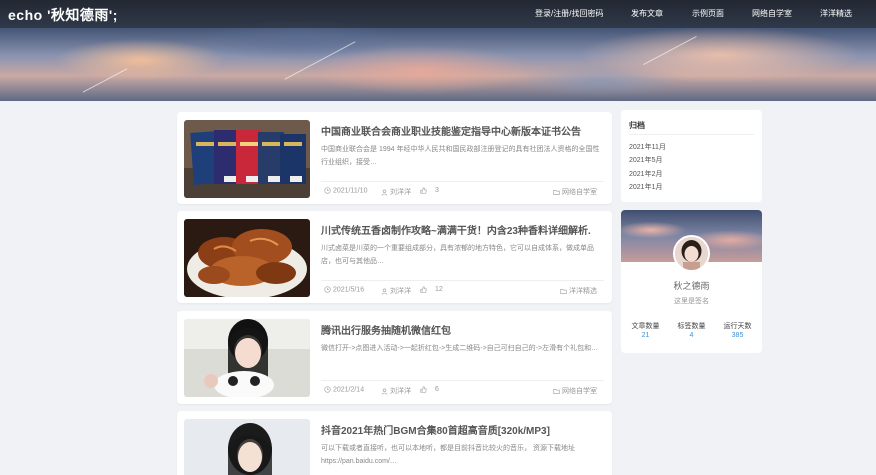 This screenshot has height=475, width=876. I want to click on post-likes-count: 12, so click(438, 290).